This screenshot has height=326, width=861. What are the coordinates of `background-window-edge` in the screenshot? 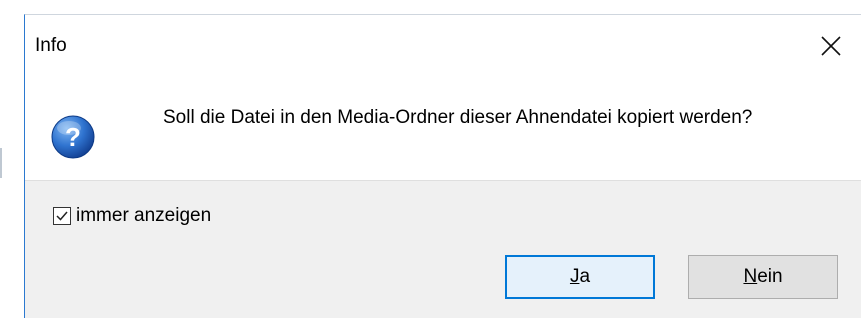 It's located at (1, 163).